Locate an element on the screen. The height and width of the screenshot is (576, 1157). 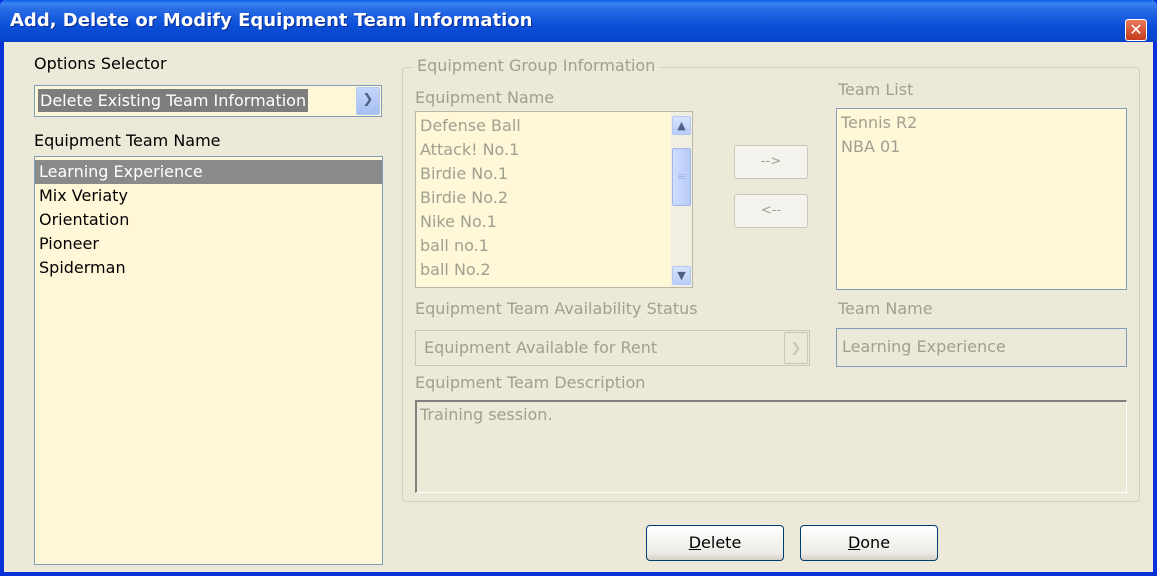
options-selected-value: Delete Existing Team Information is located at coordinates (173, 100).